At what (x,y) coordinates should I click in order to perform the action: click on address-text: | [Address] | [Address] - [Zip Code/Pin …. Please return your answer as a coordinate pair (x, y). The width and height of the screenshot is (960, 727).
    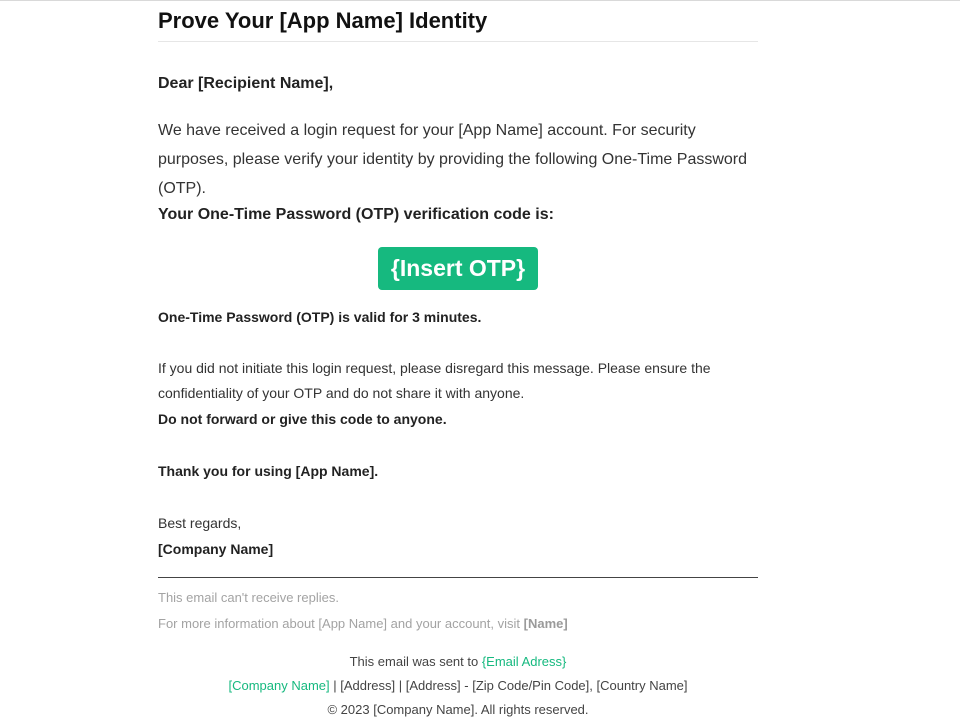
    Looking at the image, I should click on (508, 685).